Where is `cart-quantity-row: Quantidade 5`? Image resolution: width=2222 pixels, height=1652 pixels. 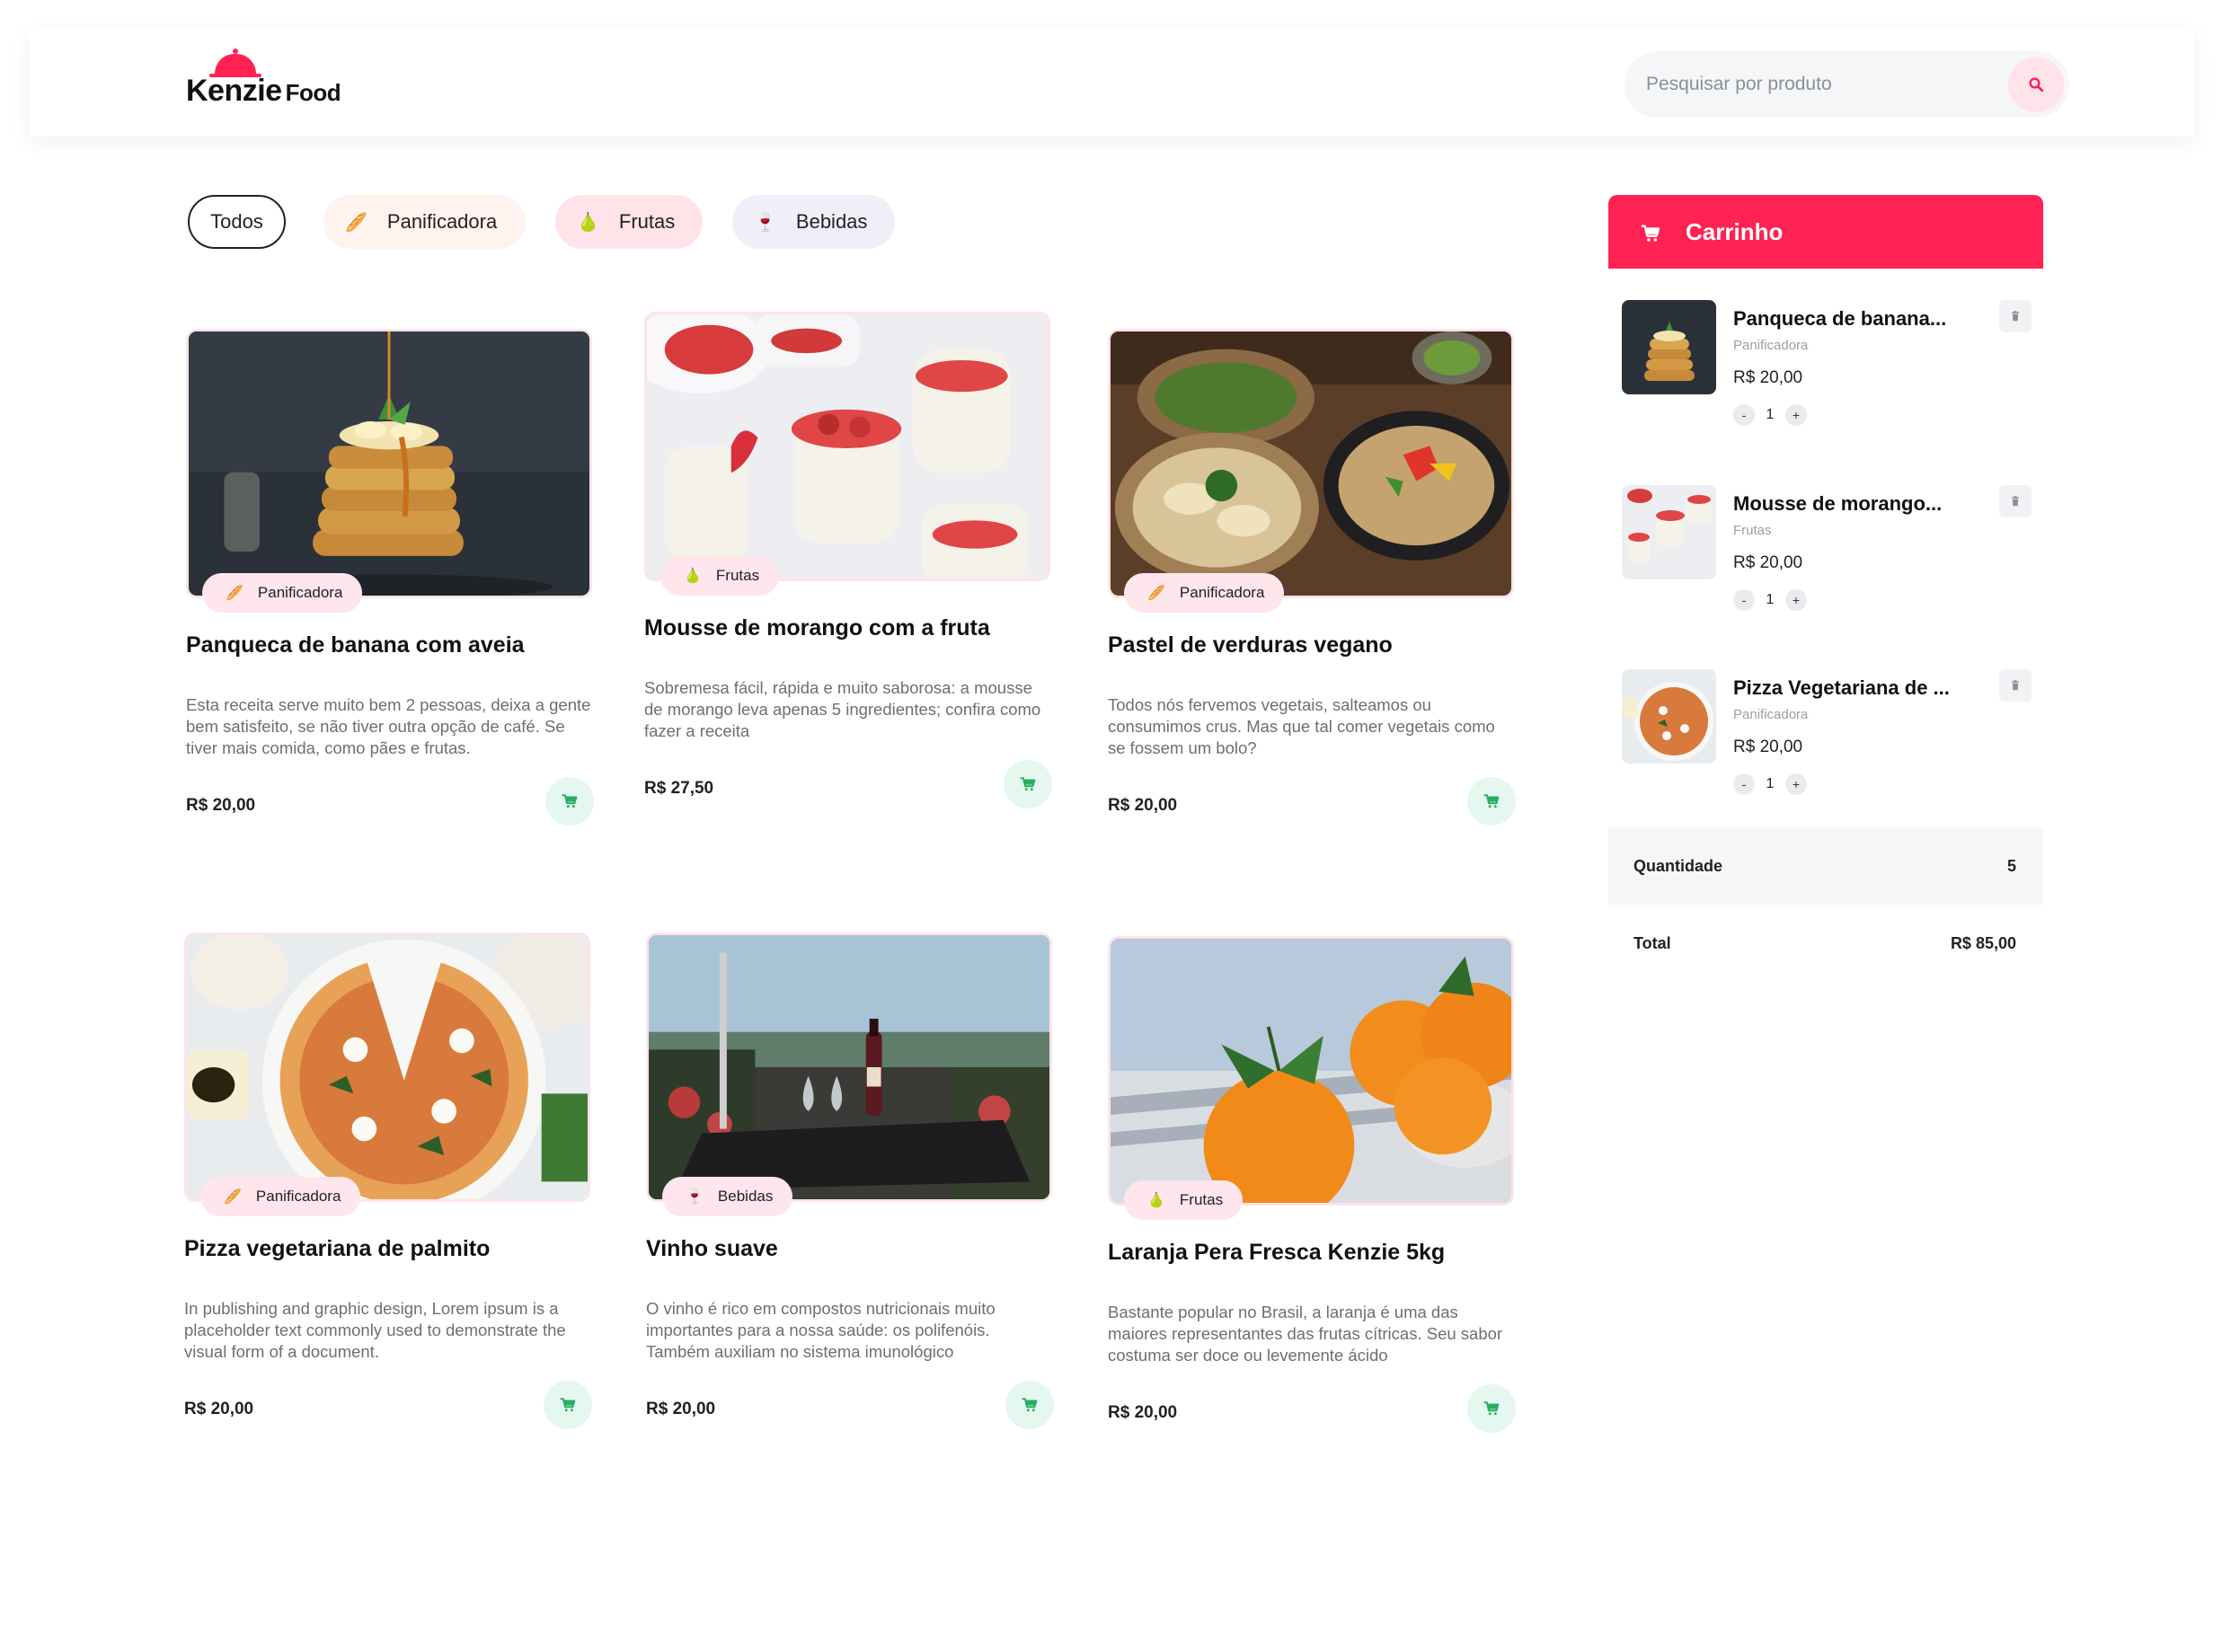
cart-quantity-row: Quantidade 5 is located at coordinates (1825, 866).